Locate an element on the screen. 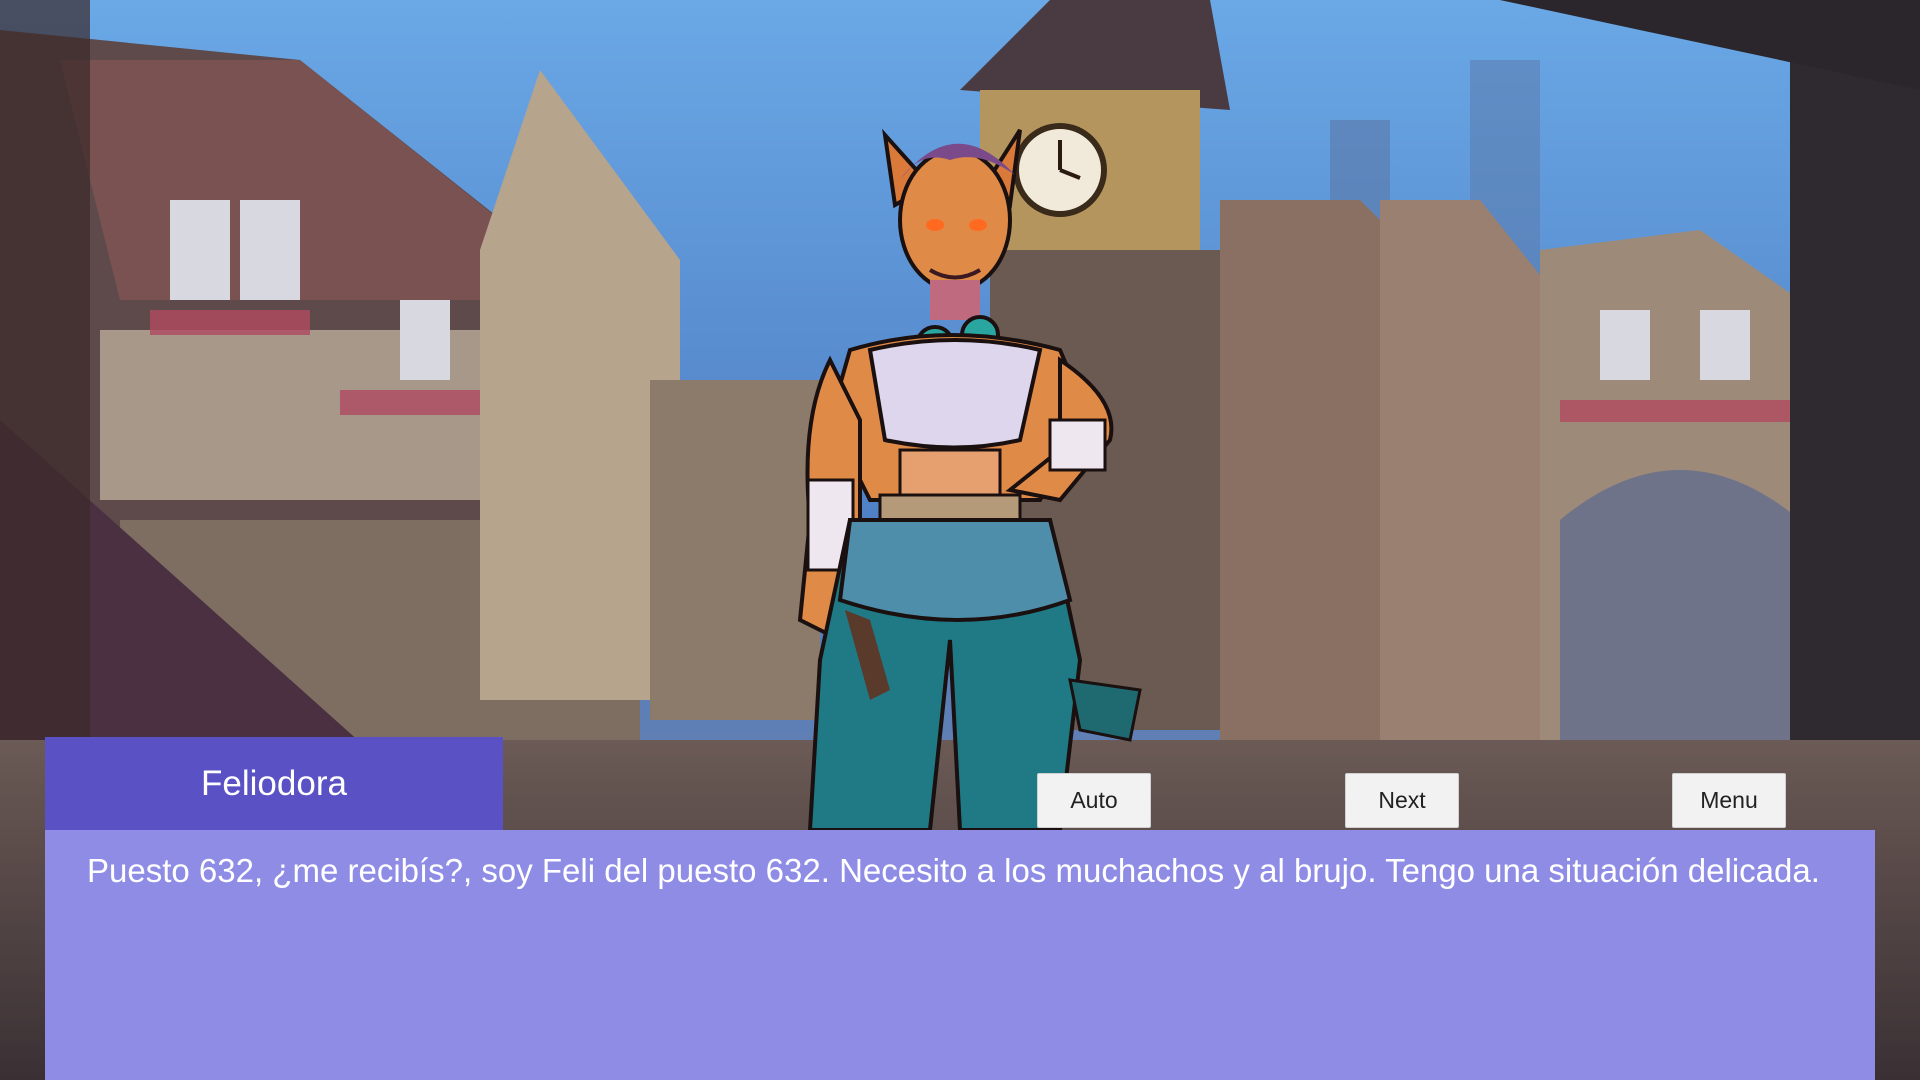 The width and height of the screenshot is (1920, 1080). auto-button: Auto is located at coordinates (1094, 800).